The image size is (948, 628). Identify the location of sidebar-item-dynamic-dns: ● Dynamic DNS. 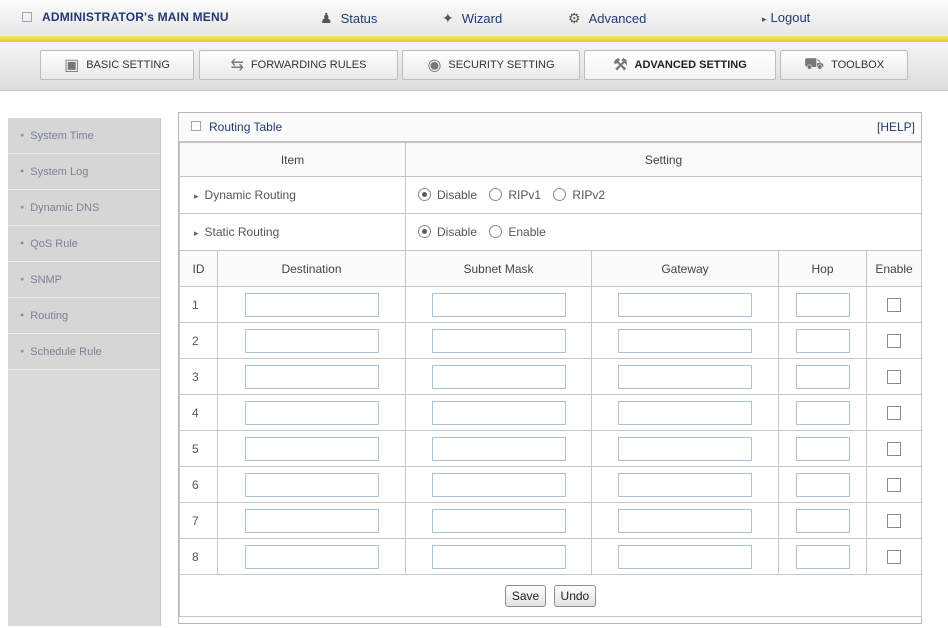
(84, 208).